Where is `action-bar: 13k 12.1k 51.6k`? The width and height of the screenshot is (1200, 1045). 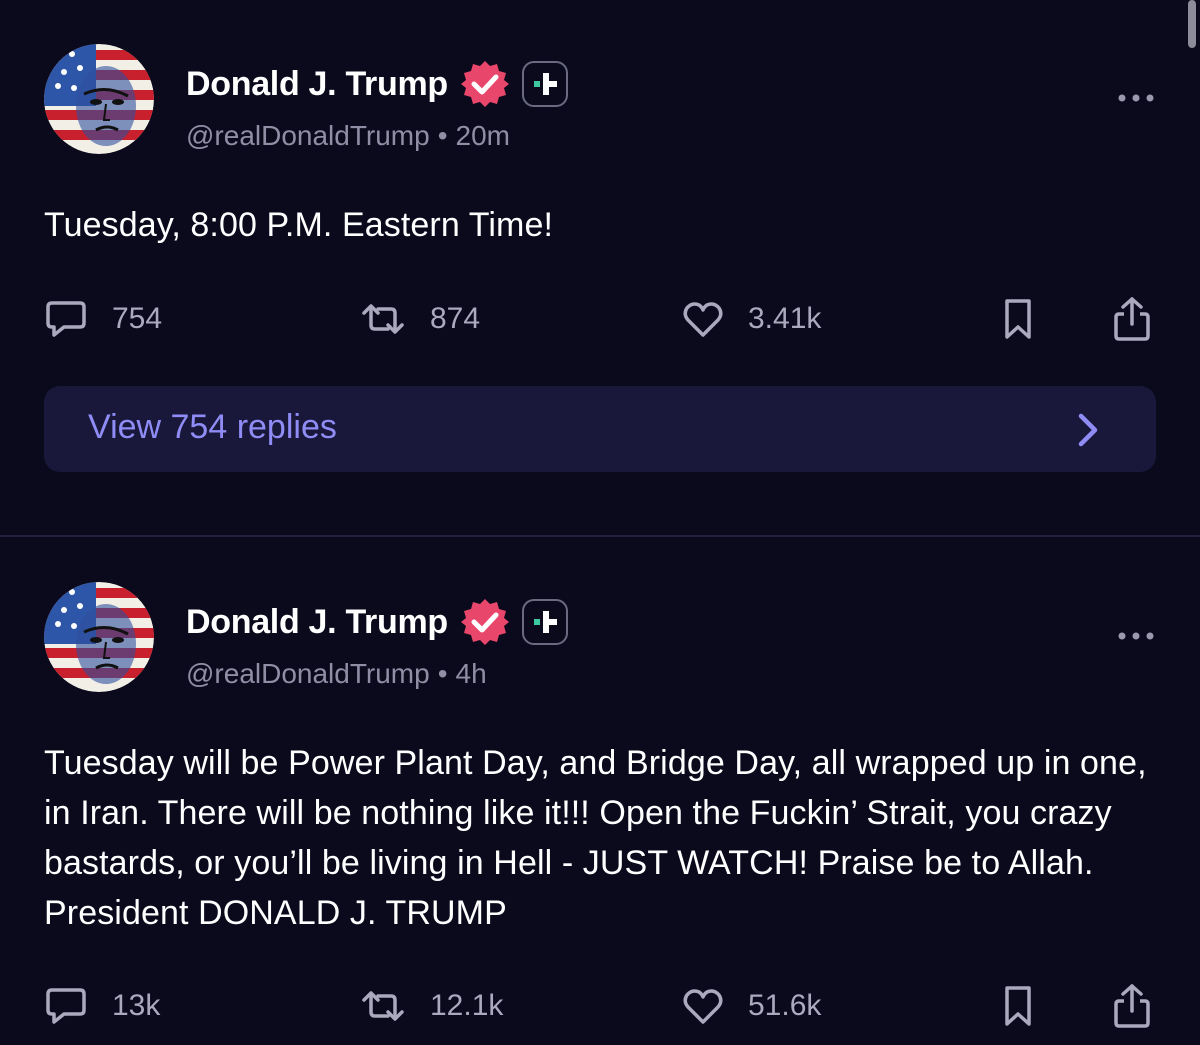 action-bar: 13k 12.1k 51.6k is located at coordinates (600, 1006).